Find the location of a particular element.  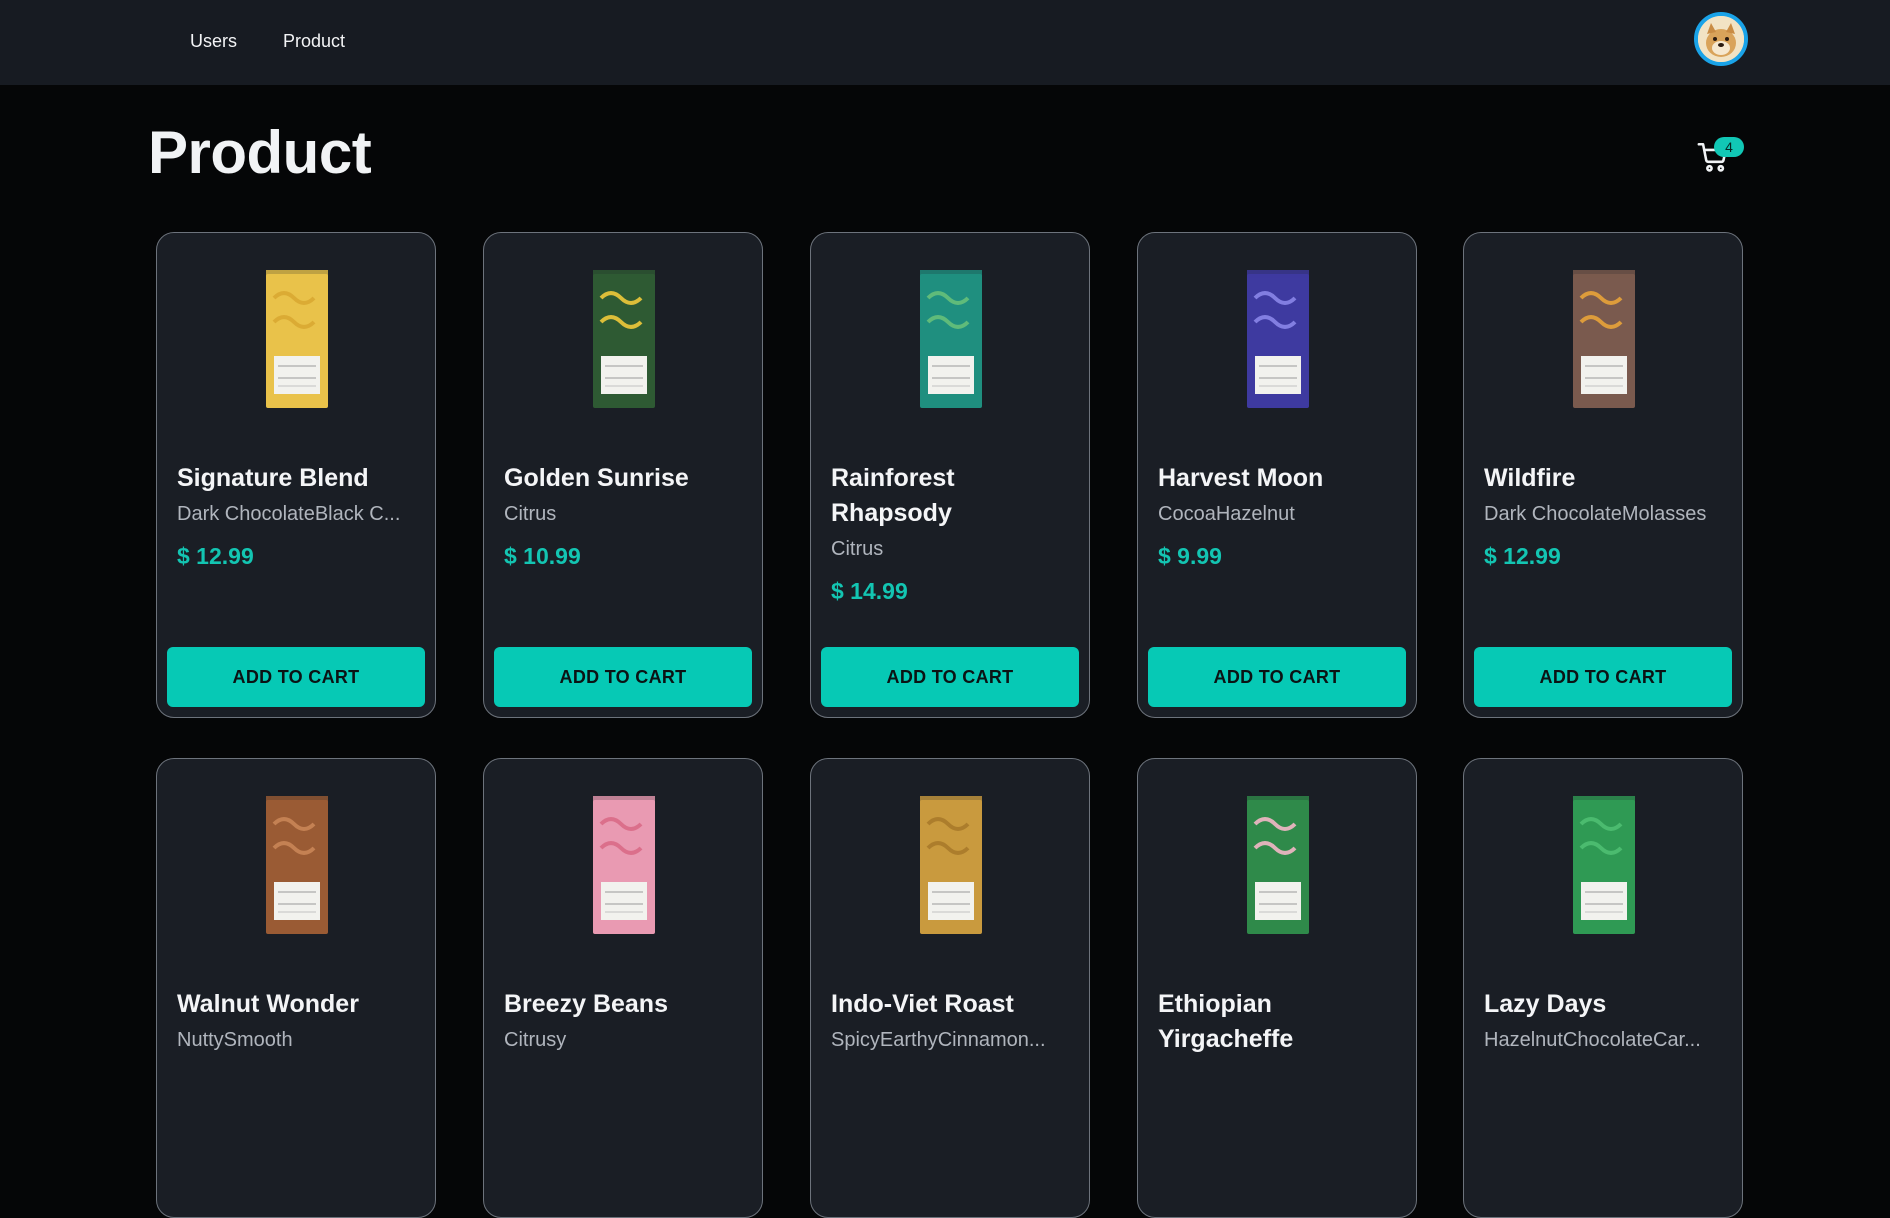

product-title: Rainforest Rhapsody is located at coordinates (893, 495).